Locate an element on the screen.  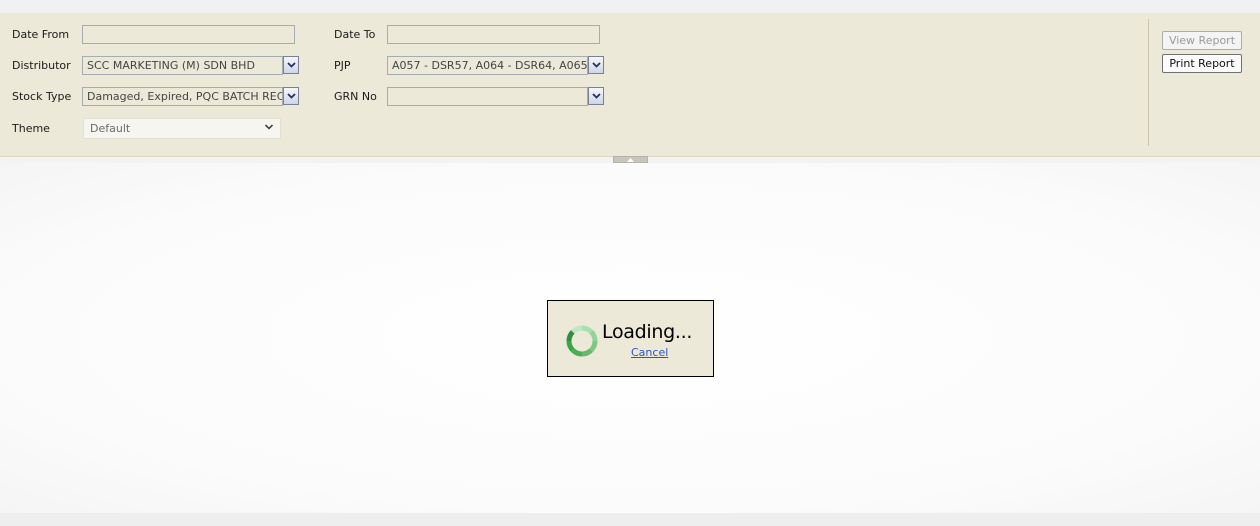
grn-no-label: GRN No is located at coordinates (355, 96).